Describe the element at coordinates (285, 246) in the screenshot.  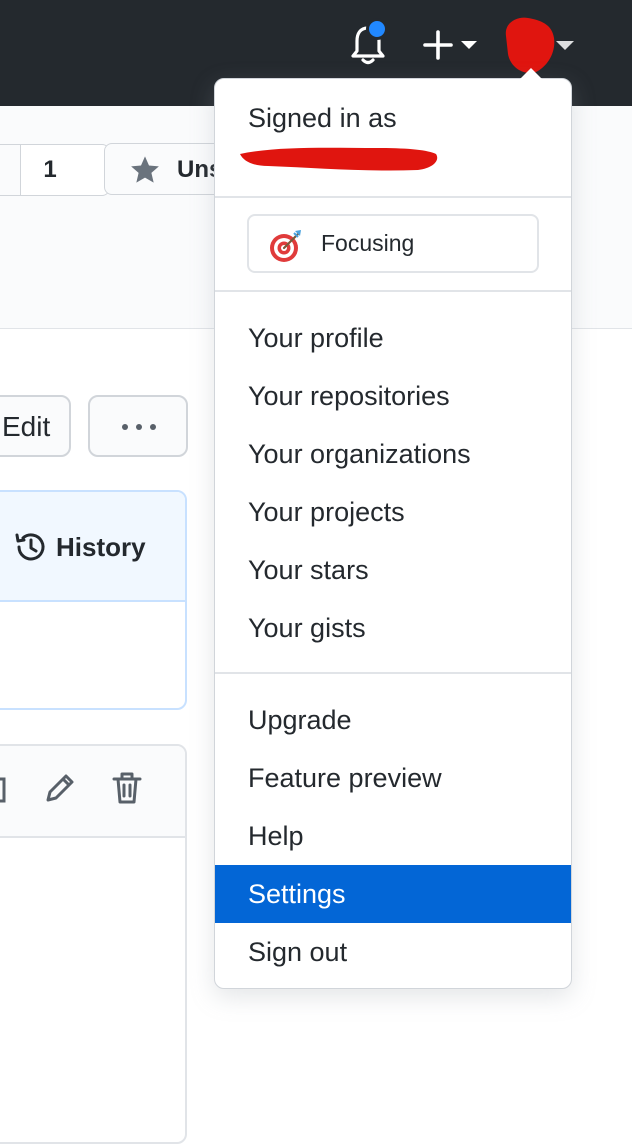
I see `direct-hit-target-icon` at that location.